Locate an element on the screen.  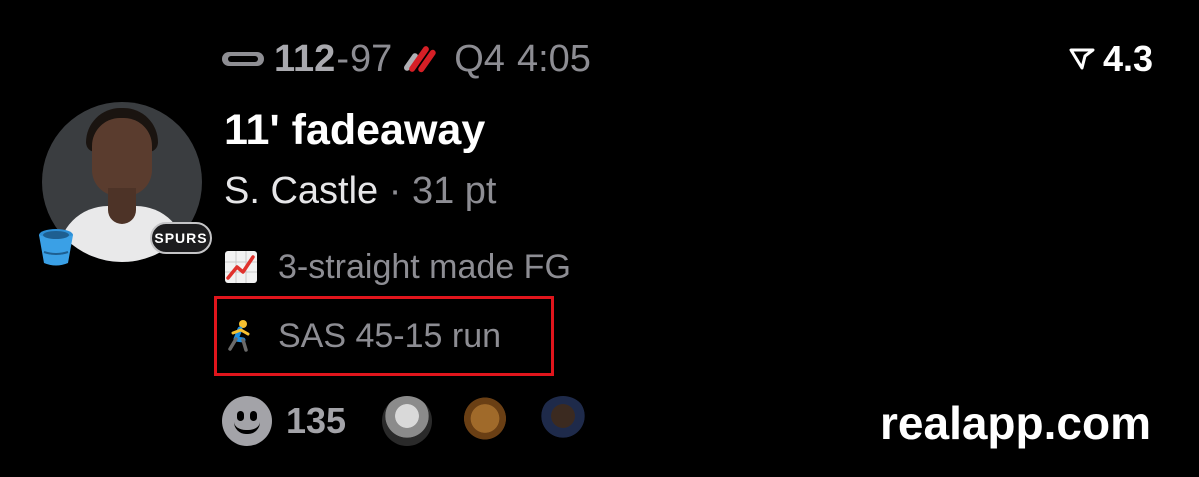
smiley-icon is located at coordinates (247, 421).